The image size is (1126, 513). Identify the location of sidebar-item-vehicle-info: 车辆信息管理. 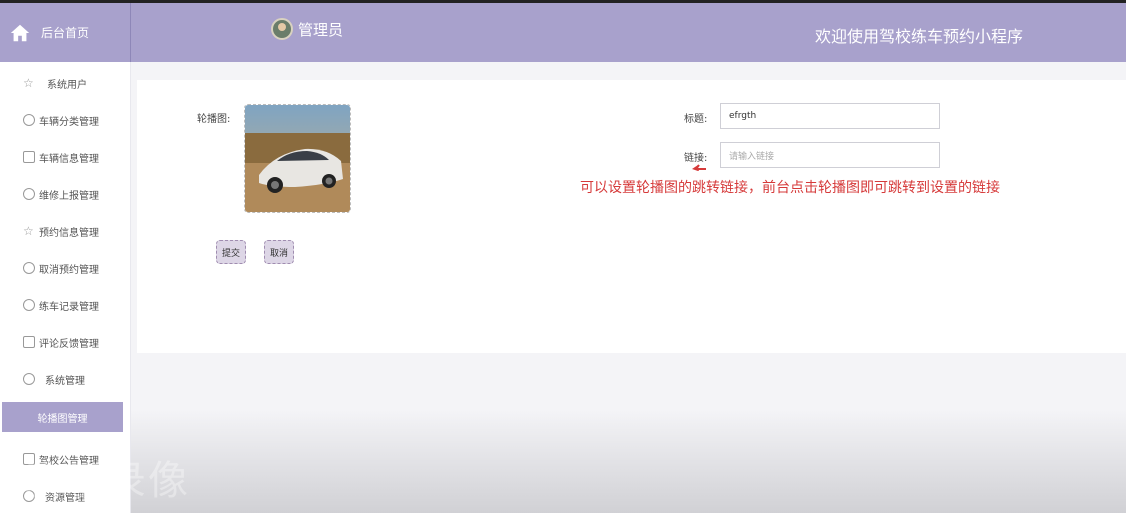
(65, 157).